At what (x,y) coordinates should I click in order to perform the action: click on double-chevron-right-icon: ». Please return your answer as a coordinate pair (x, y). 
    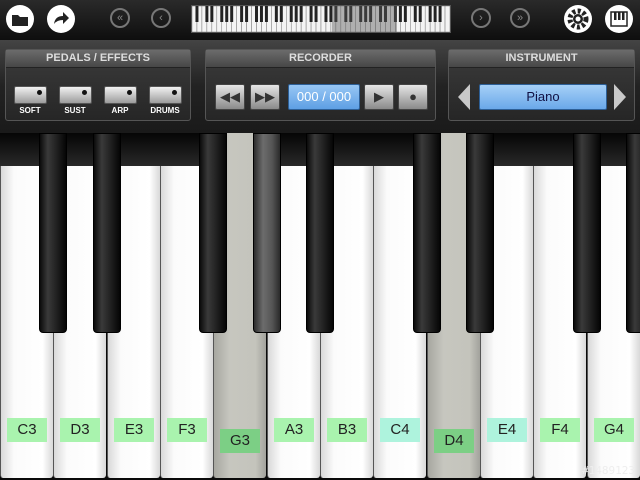
    Looking at the image, I should click on (520, 18).